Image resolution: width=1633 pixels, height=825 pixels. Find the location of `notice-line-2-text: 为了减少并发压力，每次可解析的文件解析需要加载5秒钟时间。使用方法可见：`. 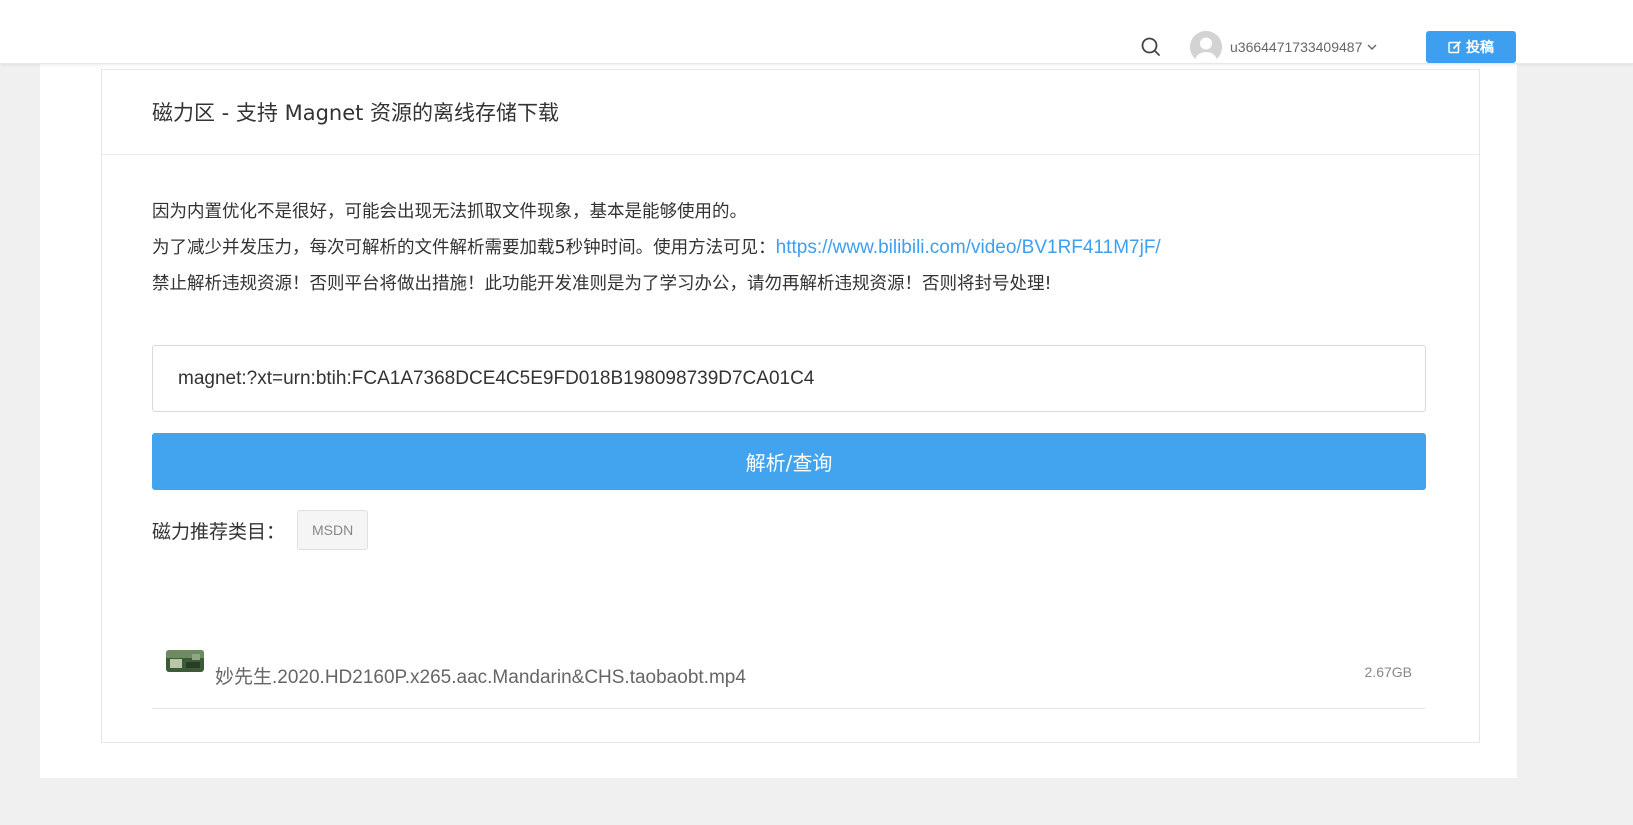

notice-line-2-text: 为了减少并发压力，每次可解析的文件解析需要加载5秒钟时间。使用方法可见： is located at coordinates (464, 248).